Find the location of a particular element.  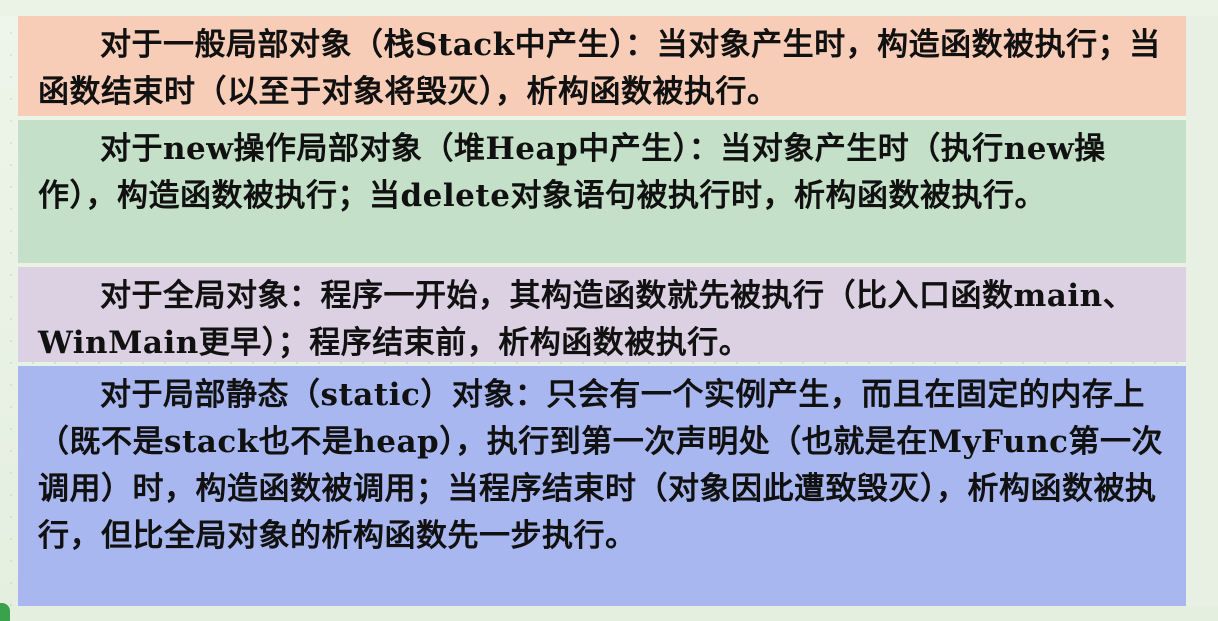

right-margin-strip is located at coordinates (1202, 311).